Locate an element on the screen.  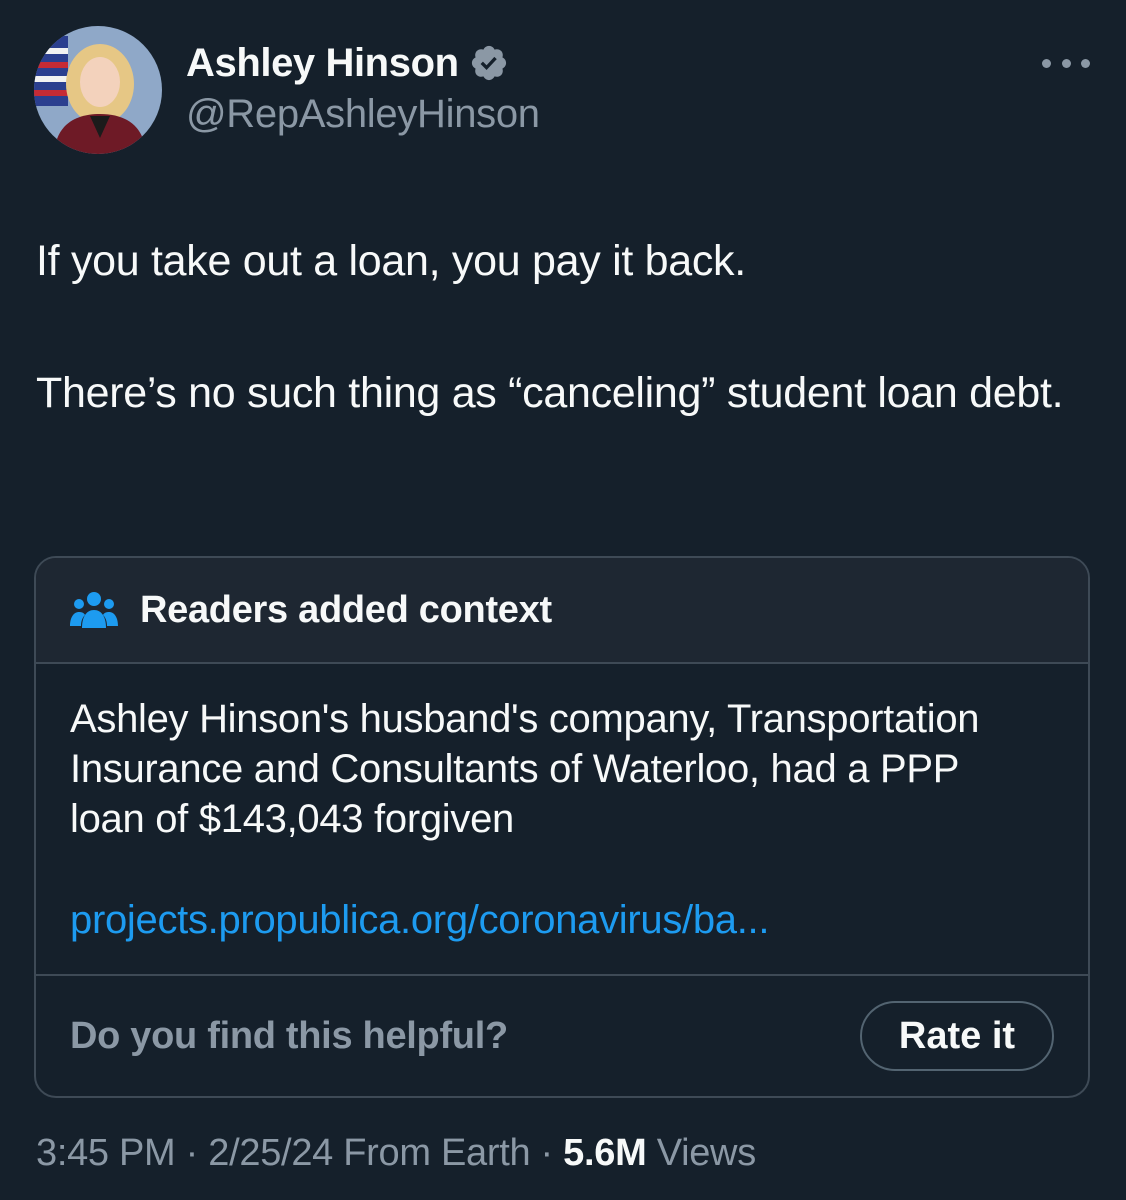
views-label: Views is located at coordinates (706, 1153).